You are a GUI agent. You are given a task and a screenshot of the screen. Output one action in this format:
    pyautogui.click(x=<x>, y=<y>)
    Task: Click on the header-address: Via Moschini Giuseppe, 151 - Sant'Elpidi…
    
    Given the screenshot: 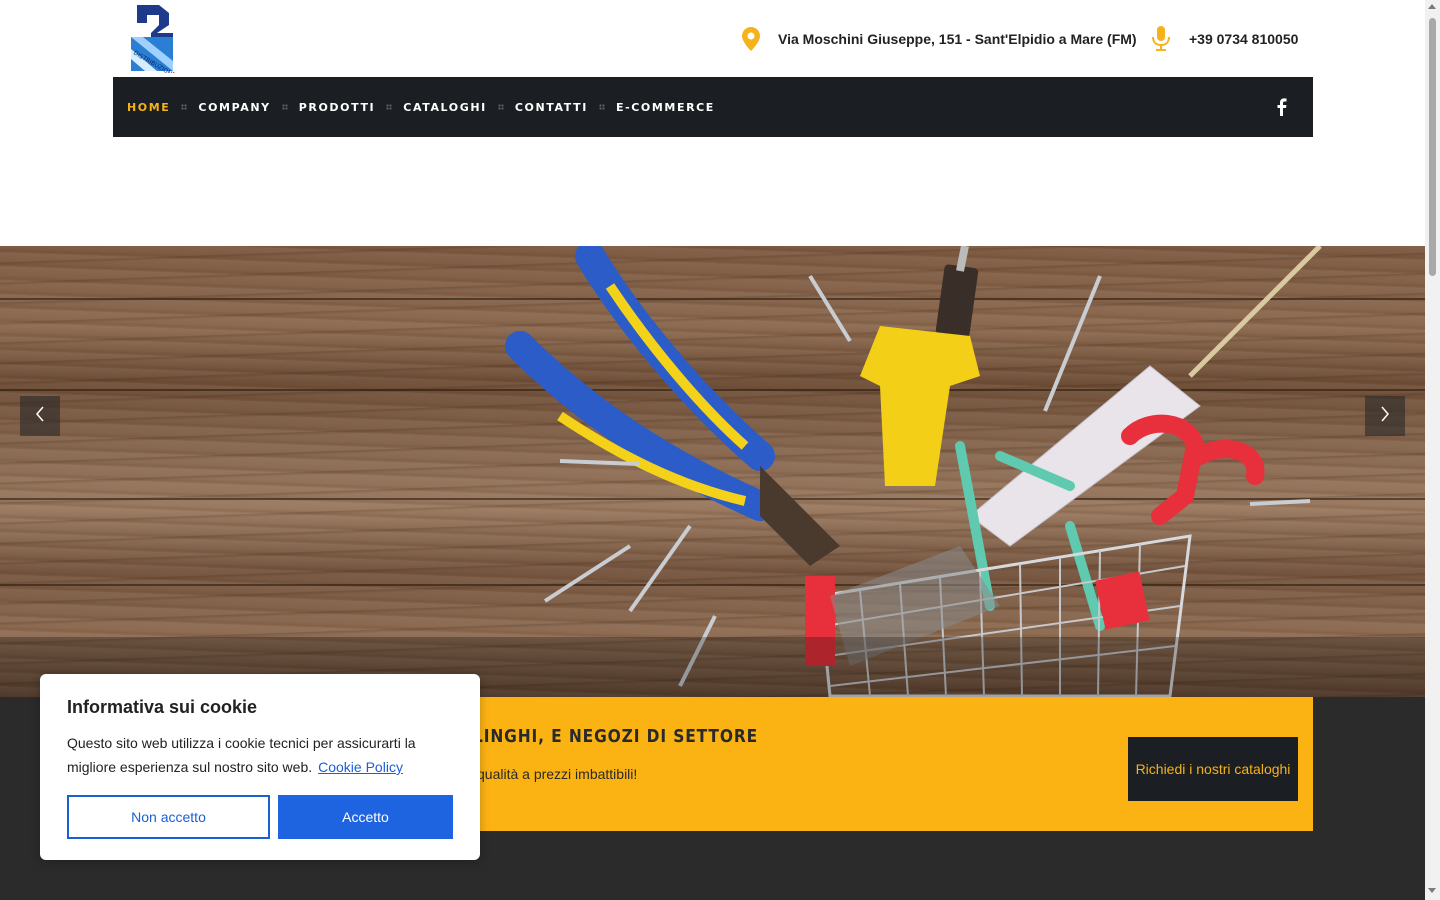 What is the action you would take?
    pyautogui.click(x=939, y=39)
    